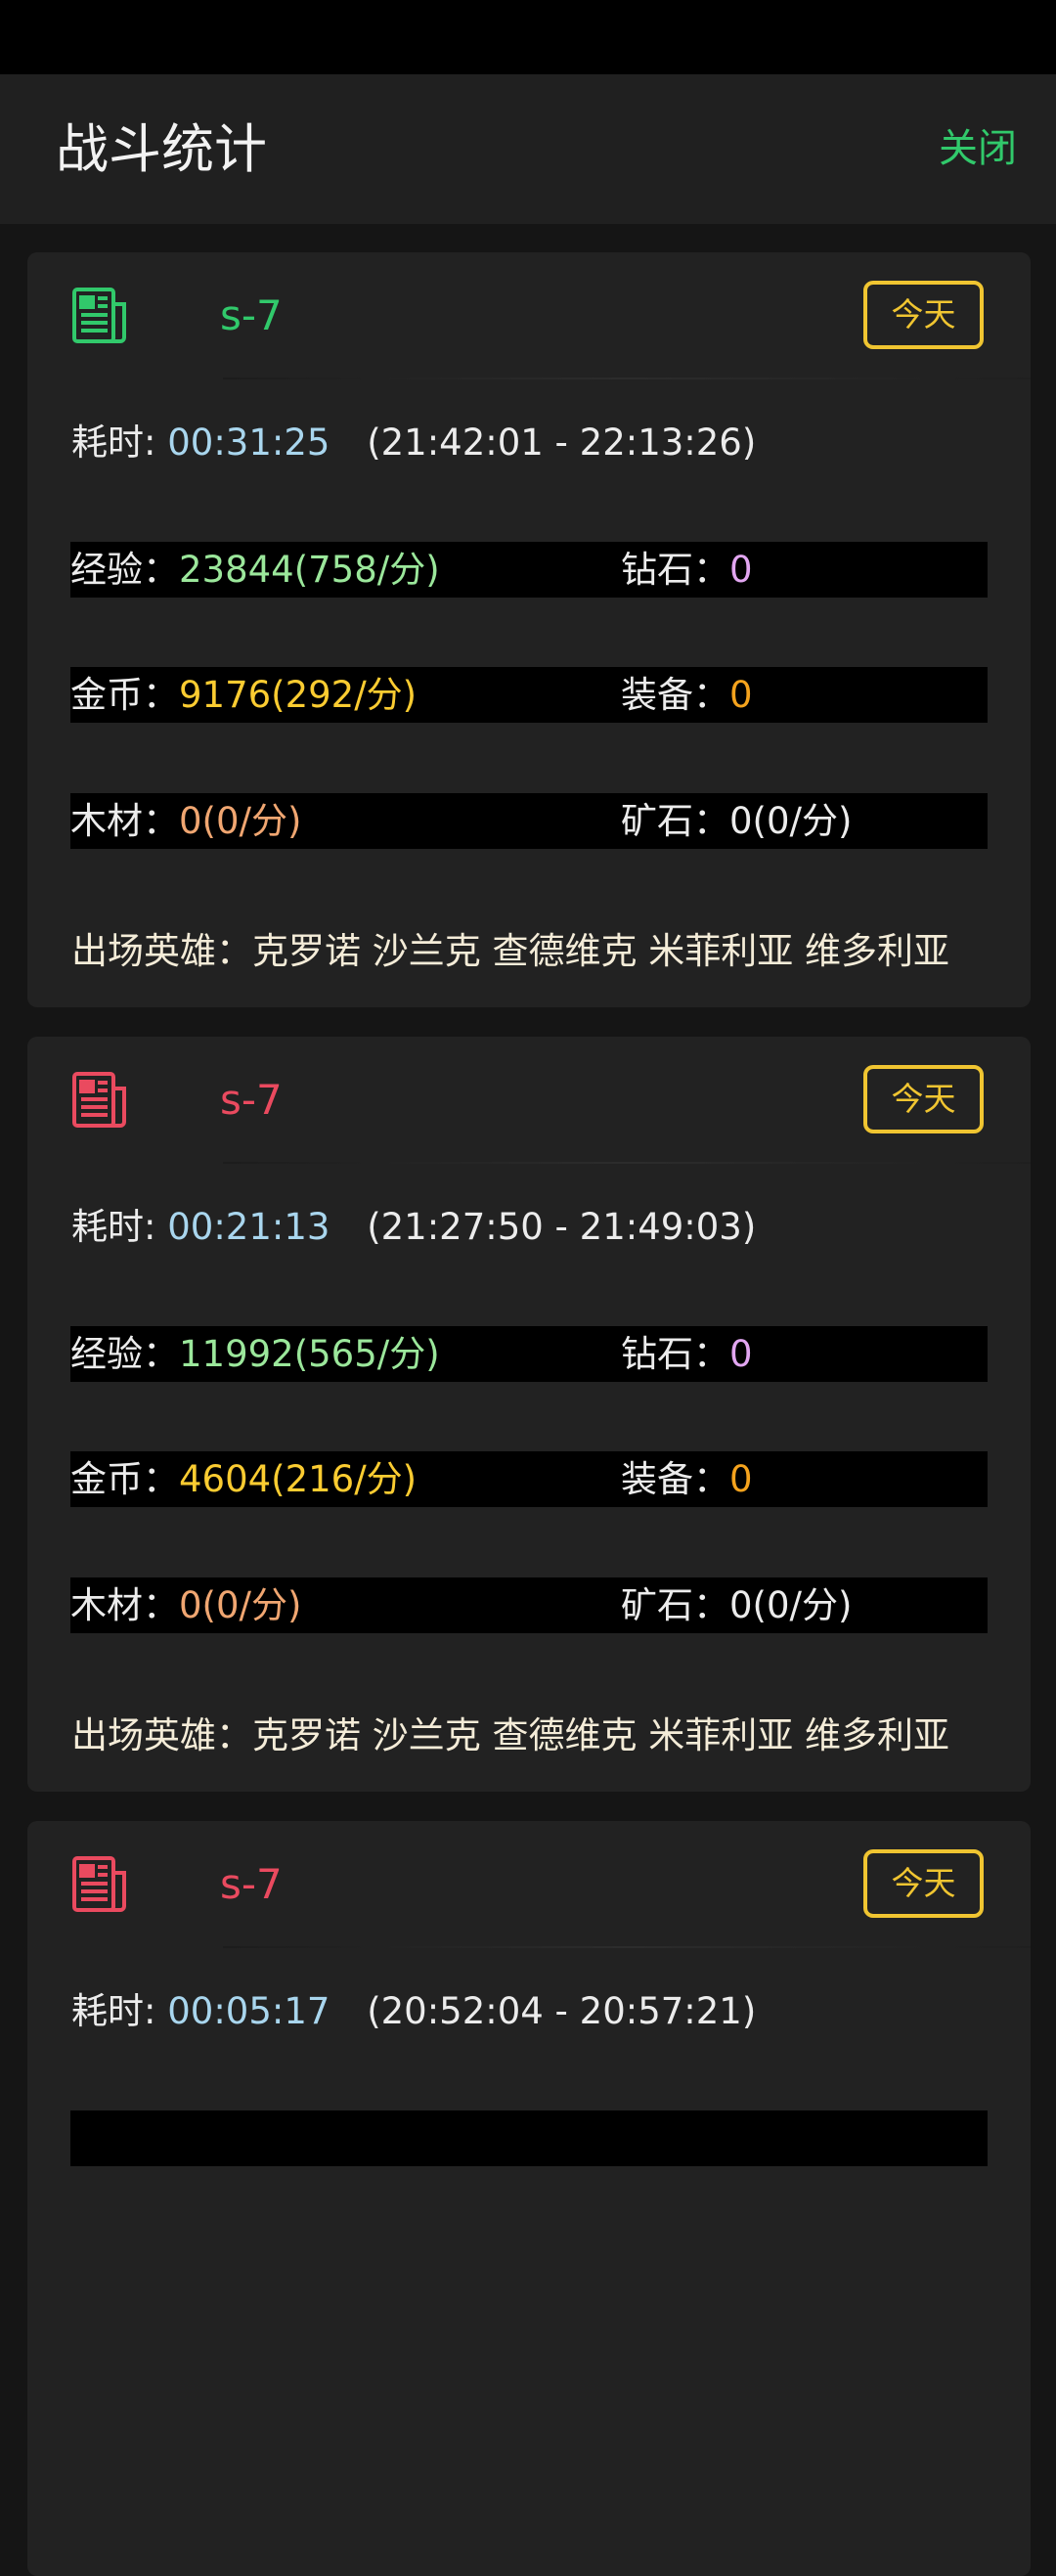  What do you see at coordinates (248, 1227) in the screenshot?
I see `duration-value: 00:21:13` at bounding box center [248, 1227].